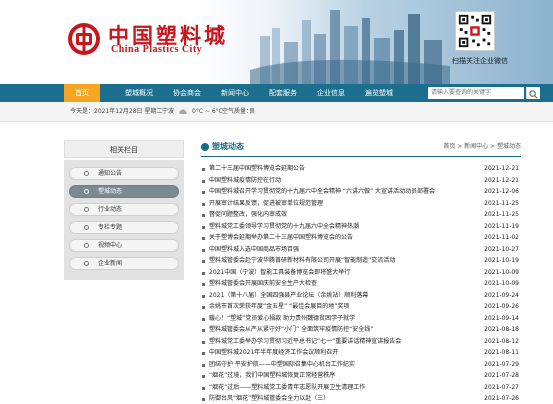 This screenshot has height=404, width=553. I want to click on news-title: 塑料城党工委领导学习贯彻党的十九届六中全会精神热潮, so click(336, 227).